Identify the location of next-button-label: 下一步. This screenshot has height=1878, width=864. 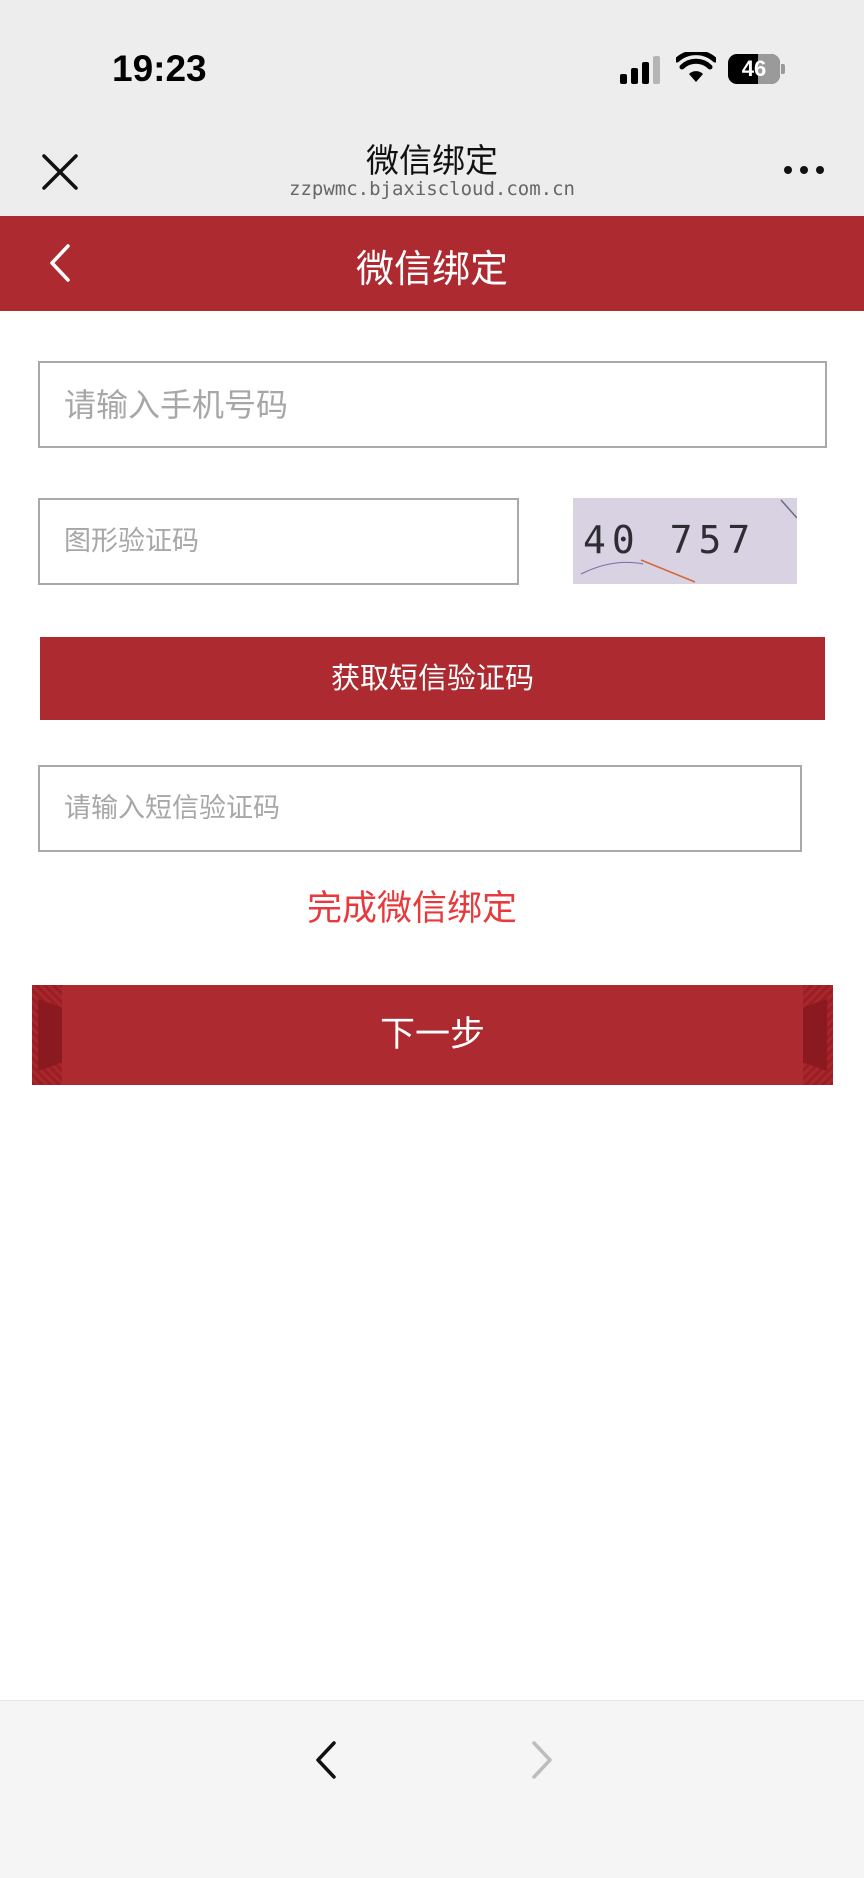
(432, 1035).